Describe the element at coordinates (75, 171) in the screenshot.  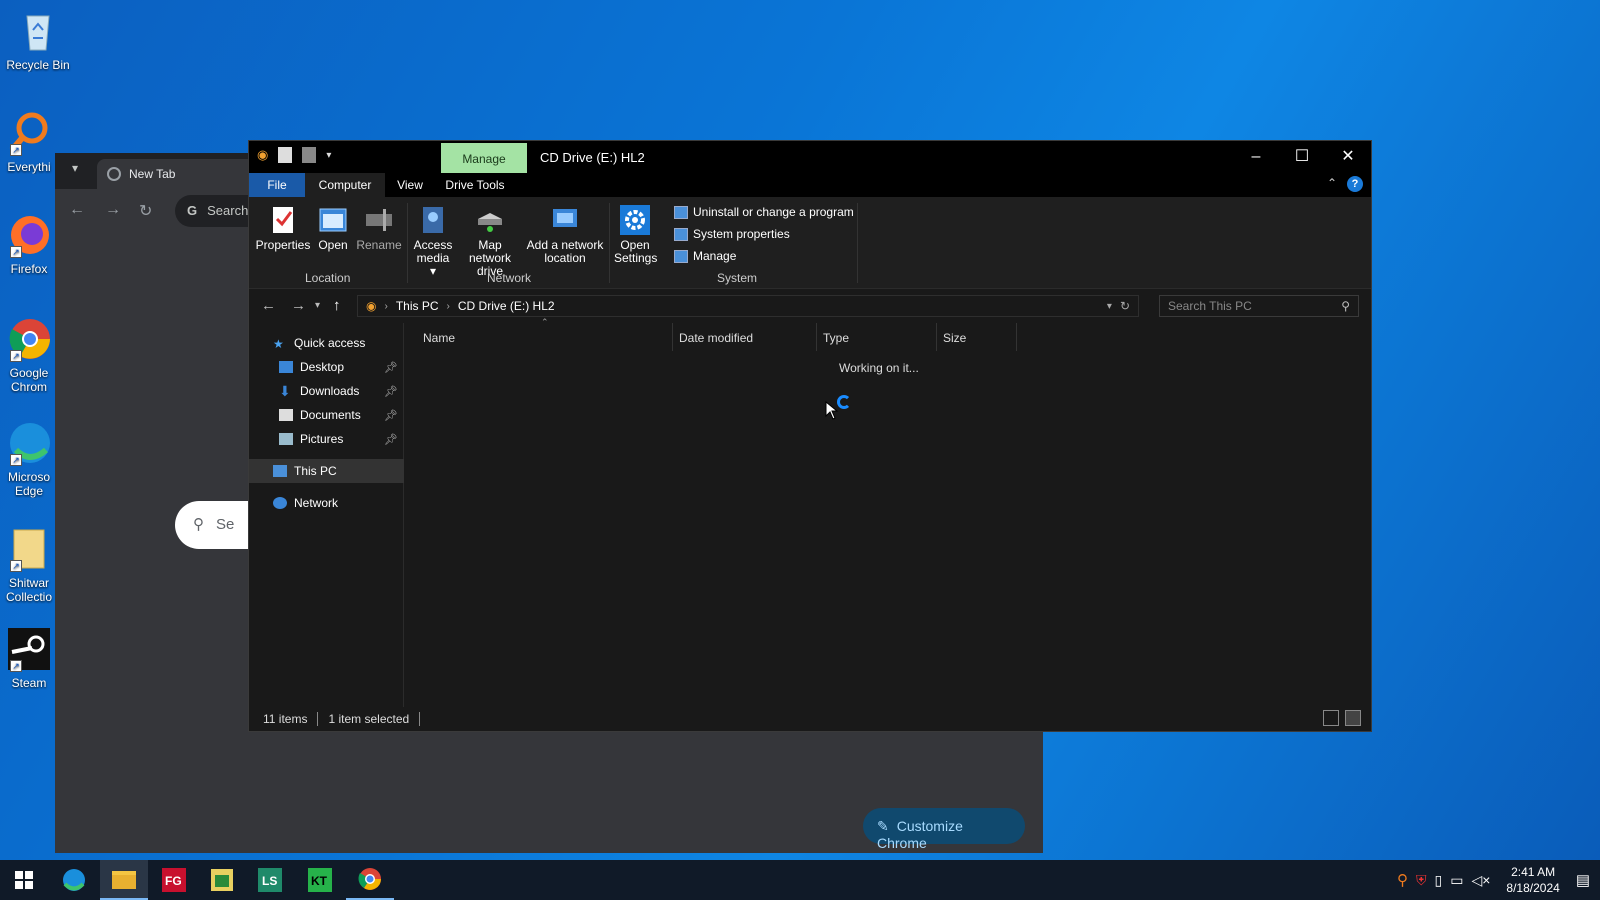
I see `chevron-down-icon: ▾` at that location.